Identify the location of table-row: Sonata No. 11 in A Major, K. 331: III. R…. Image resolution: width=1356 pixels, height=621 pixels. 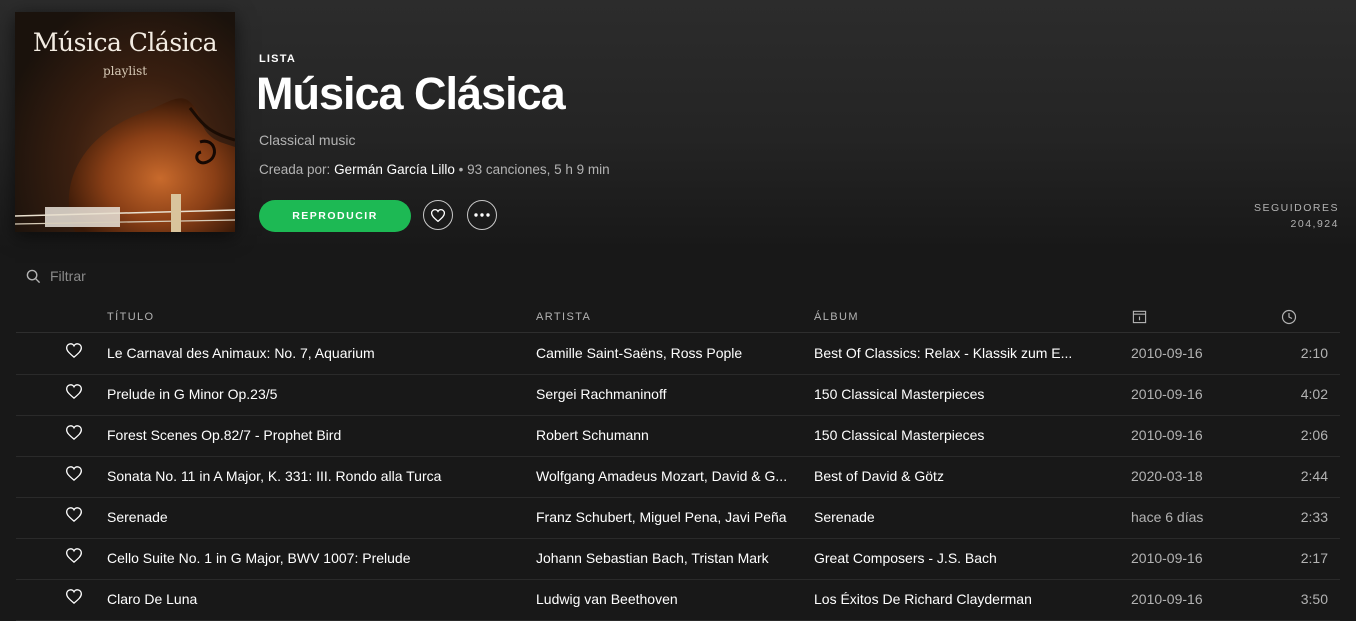
(678, 477).